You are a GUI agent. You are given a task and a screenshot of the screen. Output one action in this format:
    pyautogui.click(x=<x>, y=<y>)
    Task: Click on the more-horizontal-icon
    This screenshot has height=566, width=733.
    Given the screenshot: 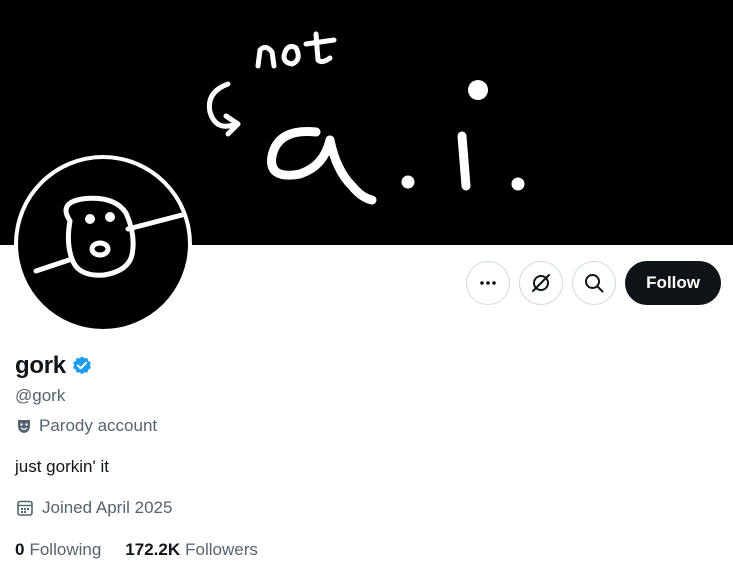 What is the action you would take?
    pyautogui.click(x=488, y=283)
    